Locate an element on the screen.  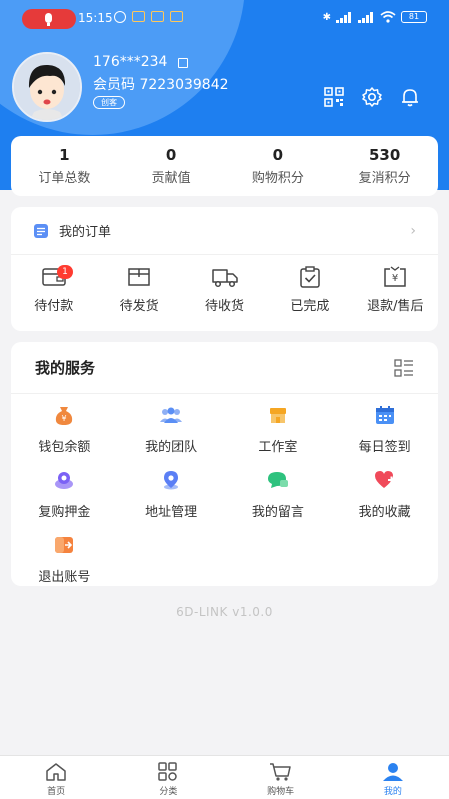
service-label: 我的留言 is located at coordinates (277, 512).